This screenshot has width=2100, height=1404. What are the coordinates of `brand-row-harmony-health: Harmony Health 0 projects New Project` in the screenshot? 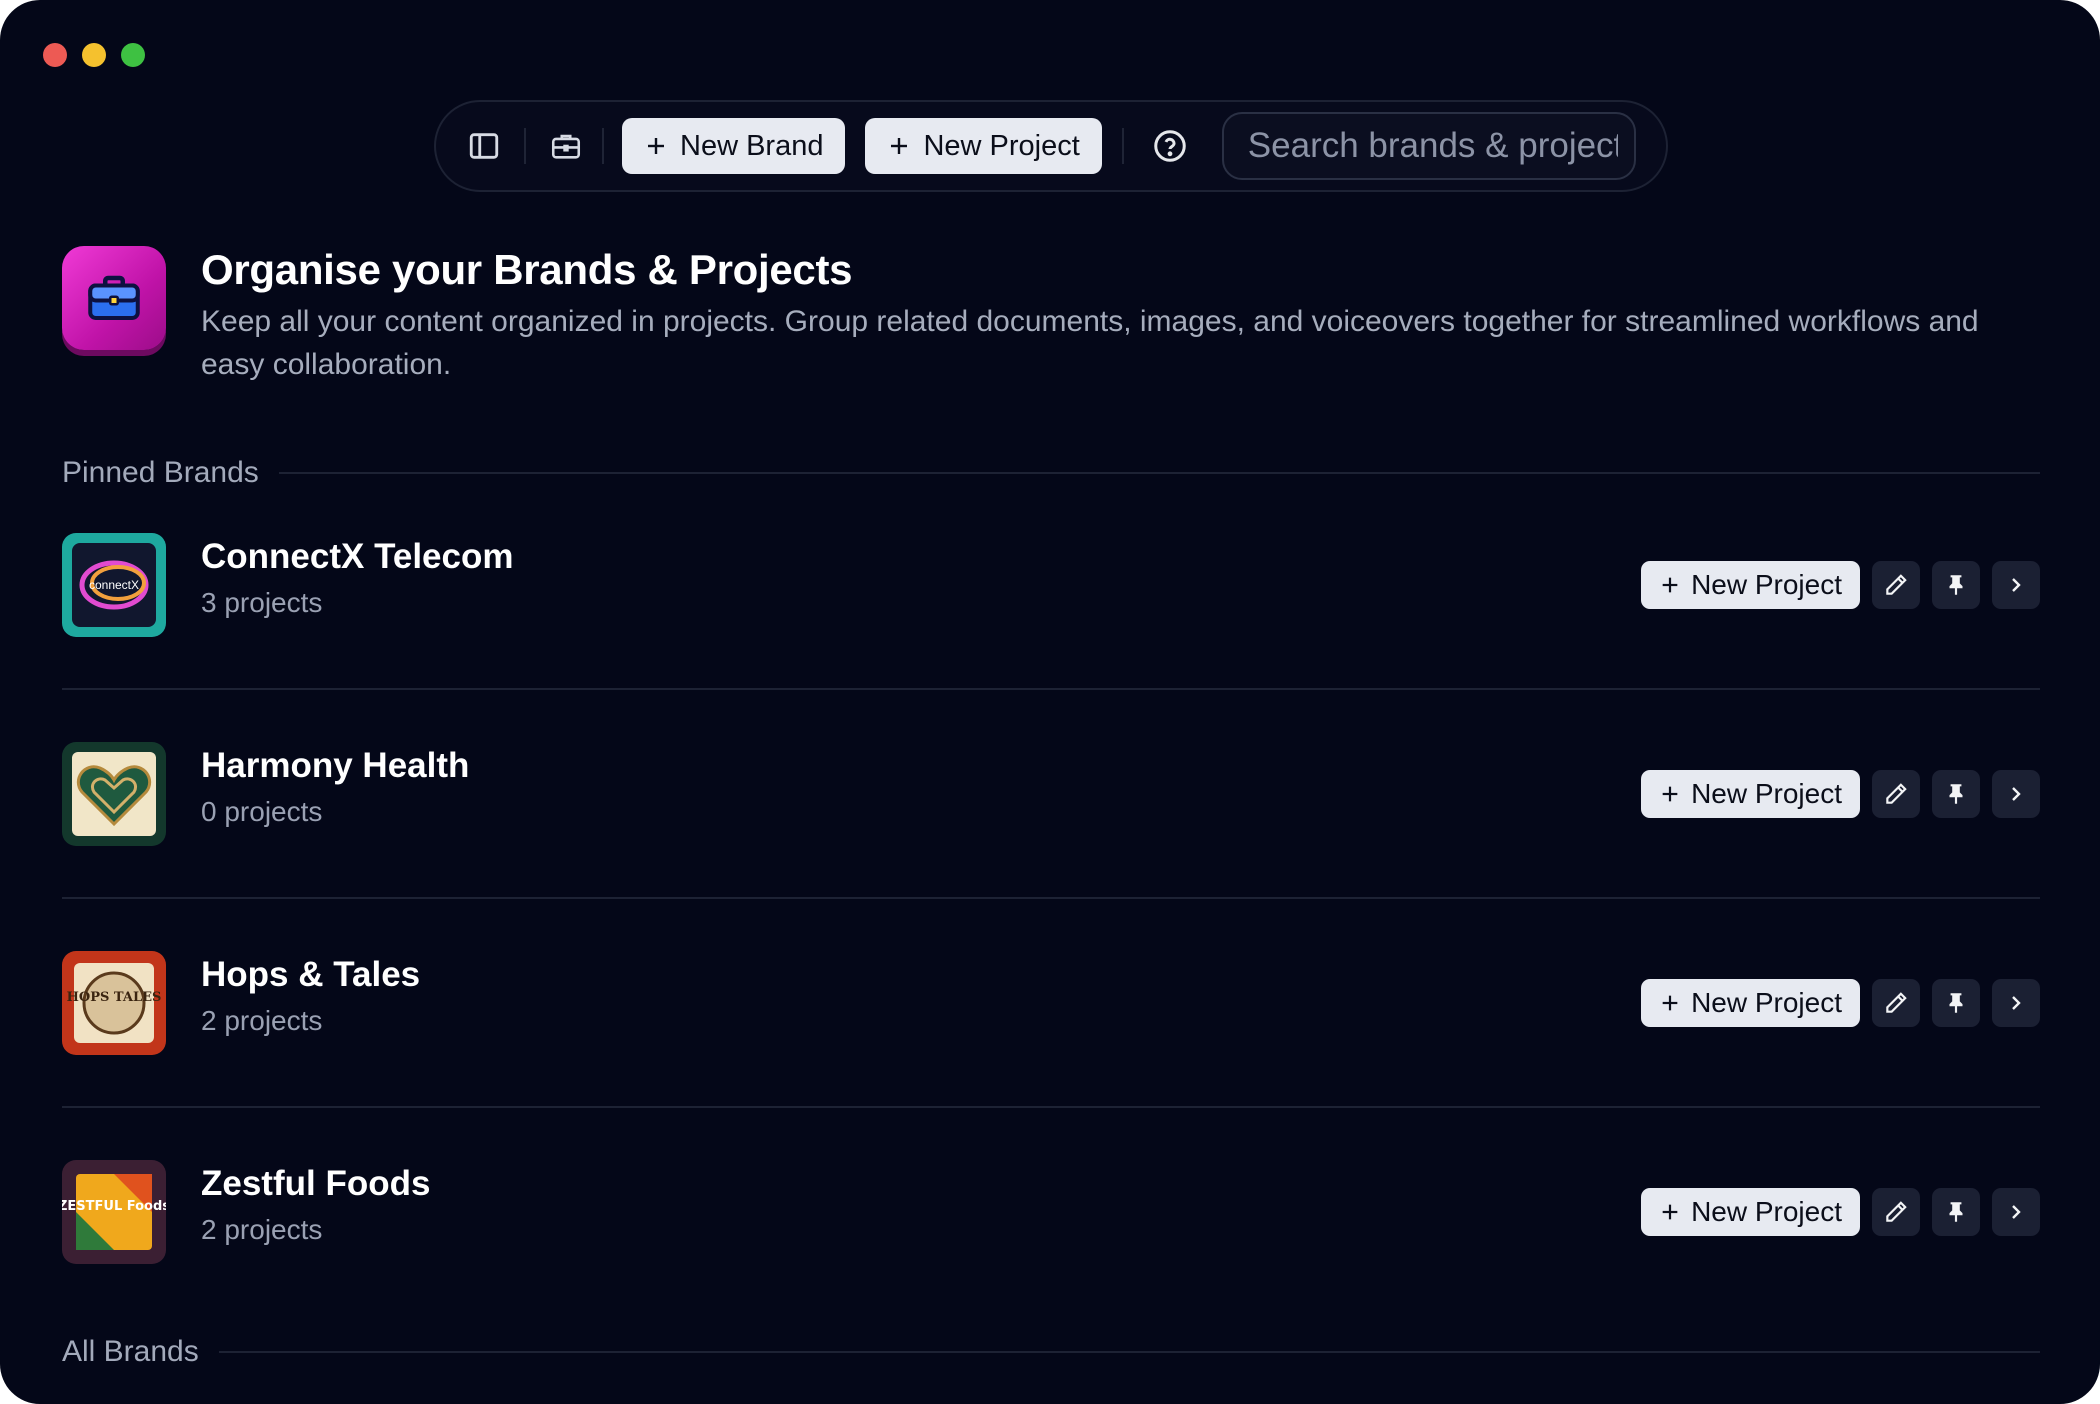 It's located at (1051, 794).